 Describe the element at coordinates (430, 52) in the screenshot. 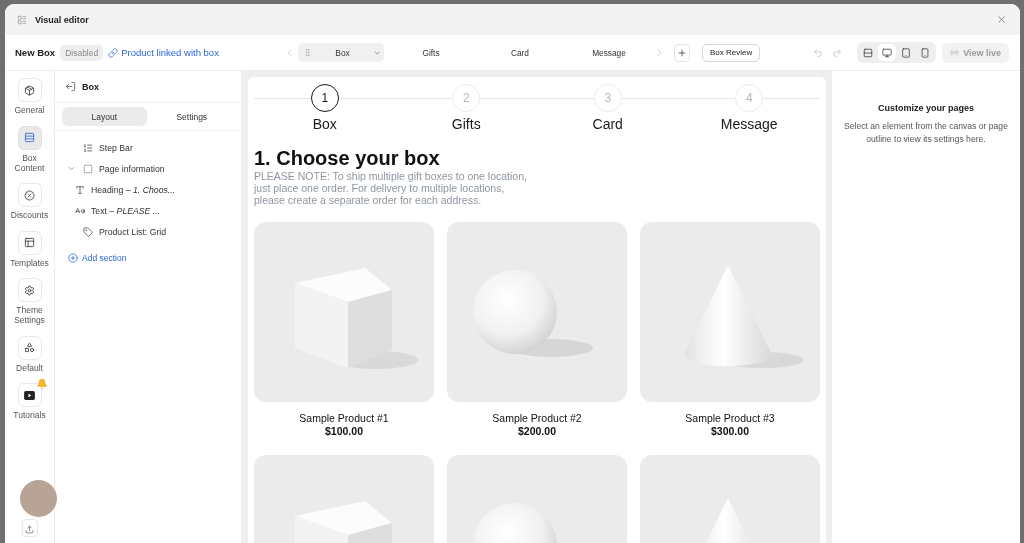

I see `step-tab: Gifts` at that location.